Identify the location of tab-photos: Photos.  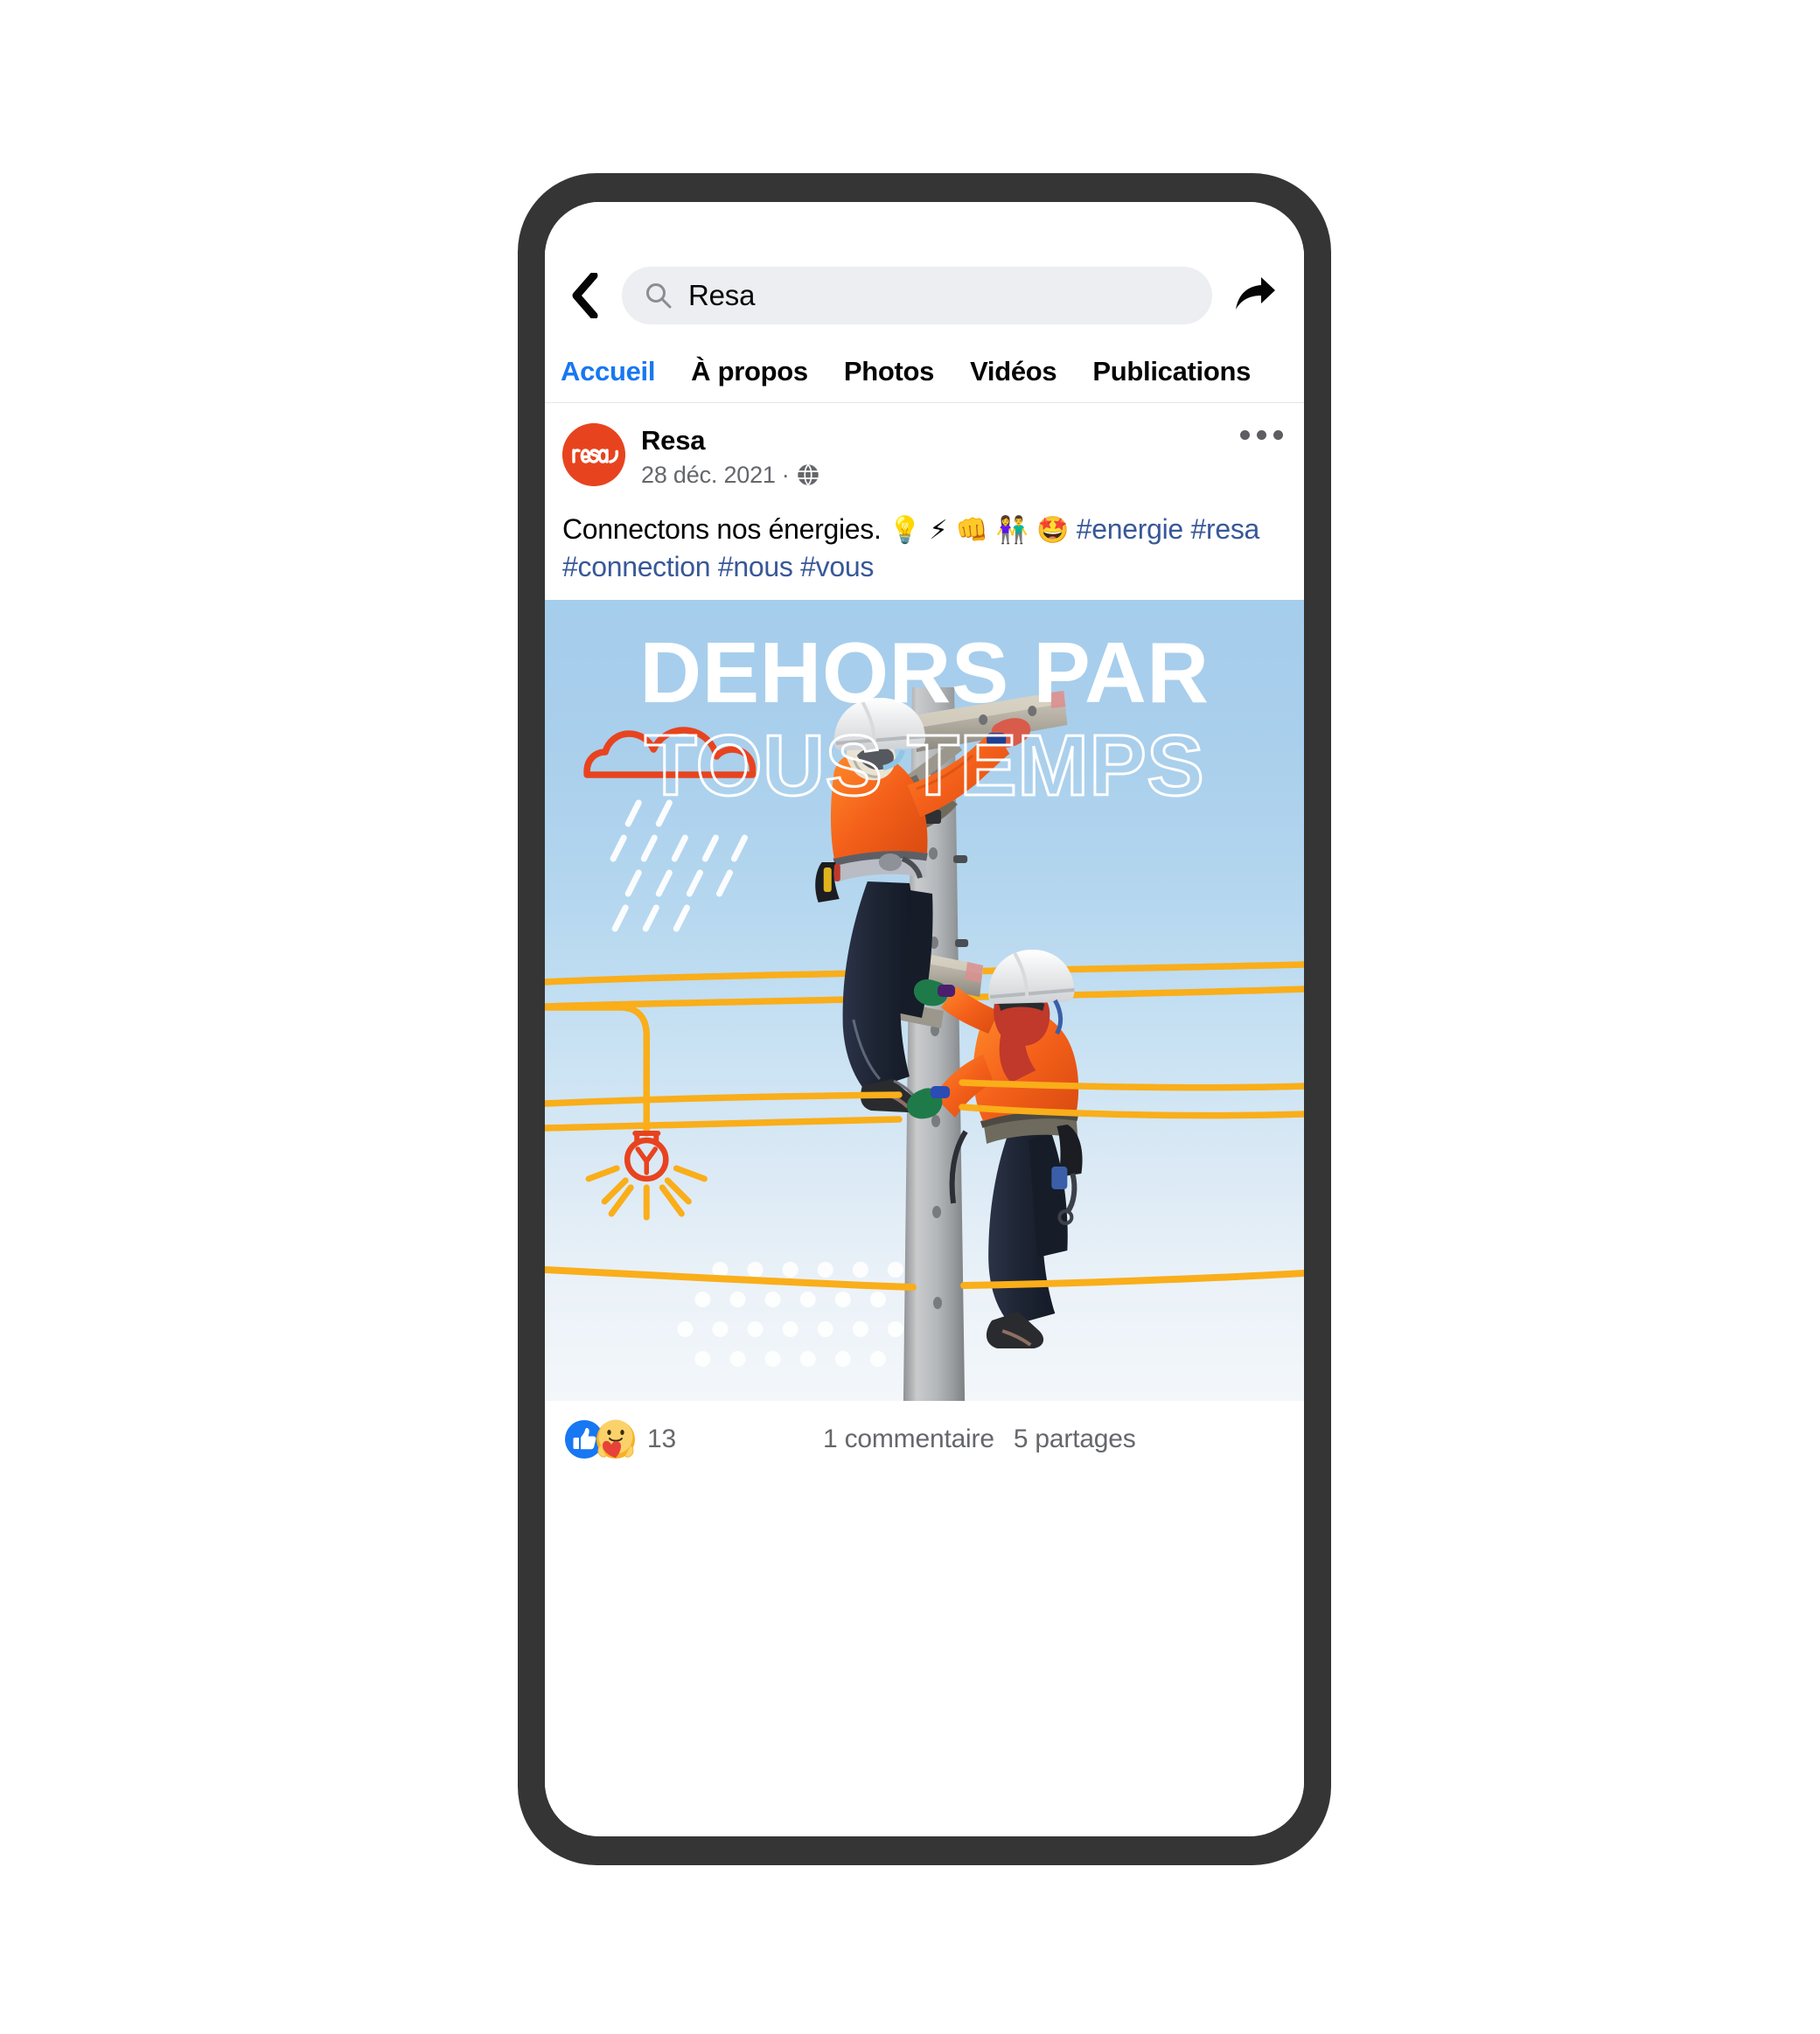
(889, 371).